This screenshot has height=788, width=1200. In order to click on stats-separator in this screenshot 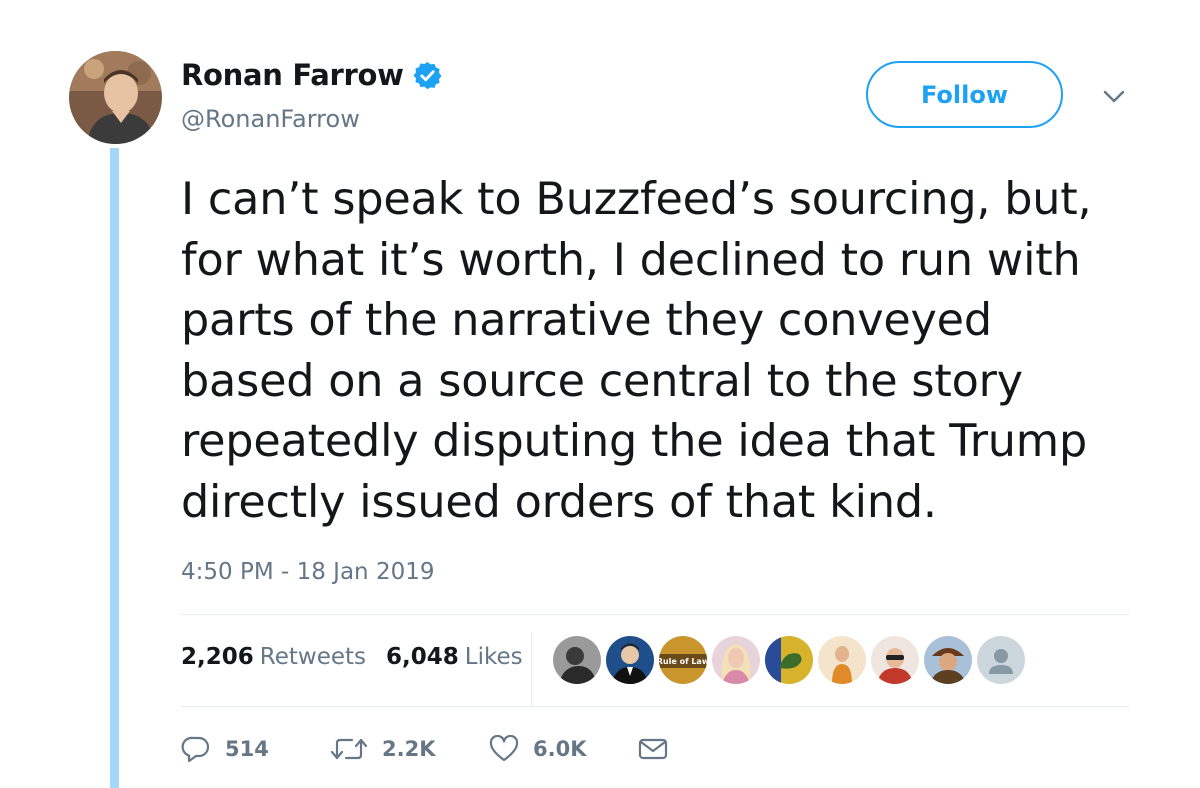, I will do `click(531, 669)`.